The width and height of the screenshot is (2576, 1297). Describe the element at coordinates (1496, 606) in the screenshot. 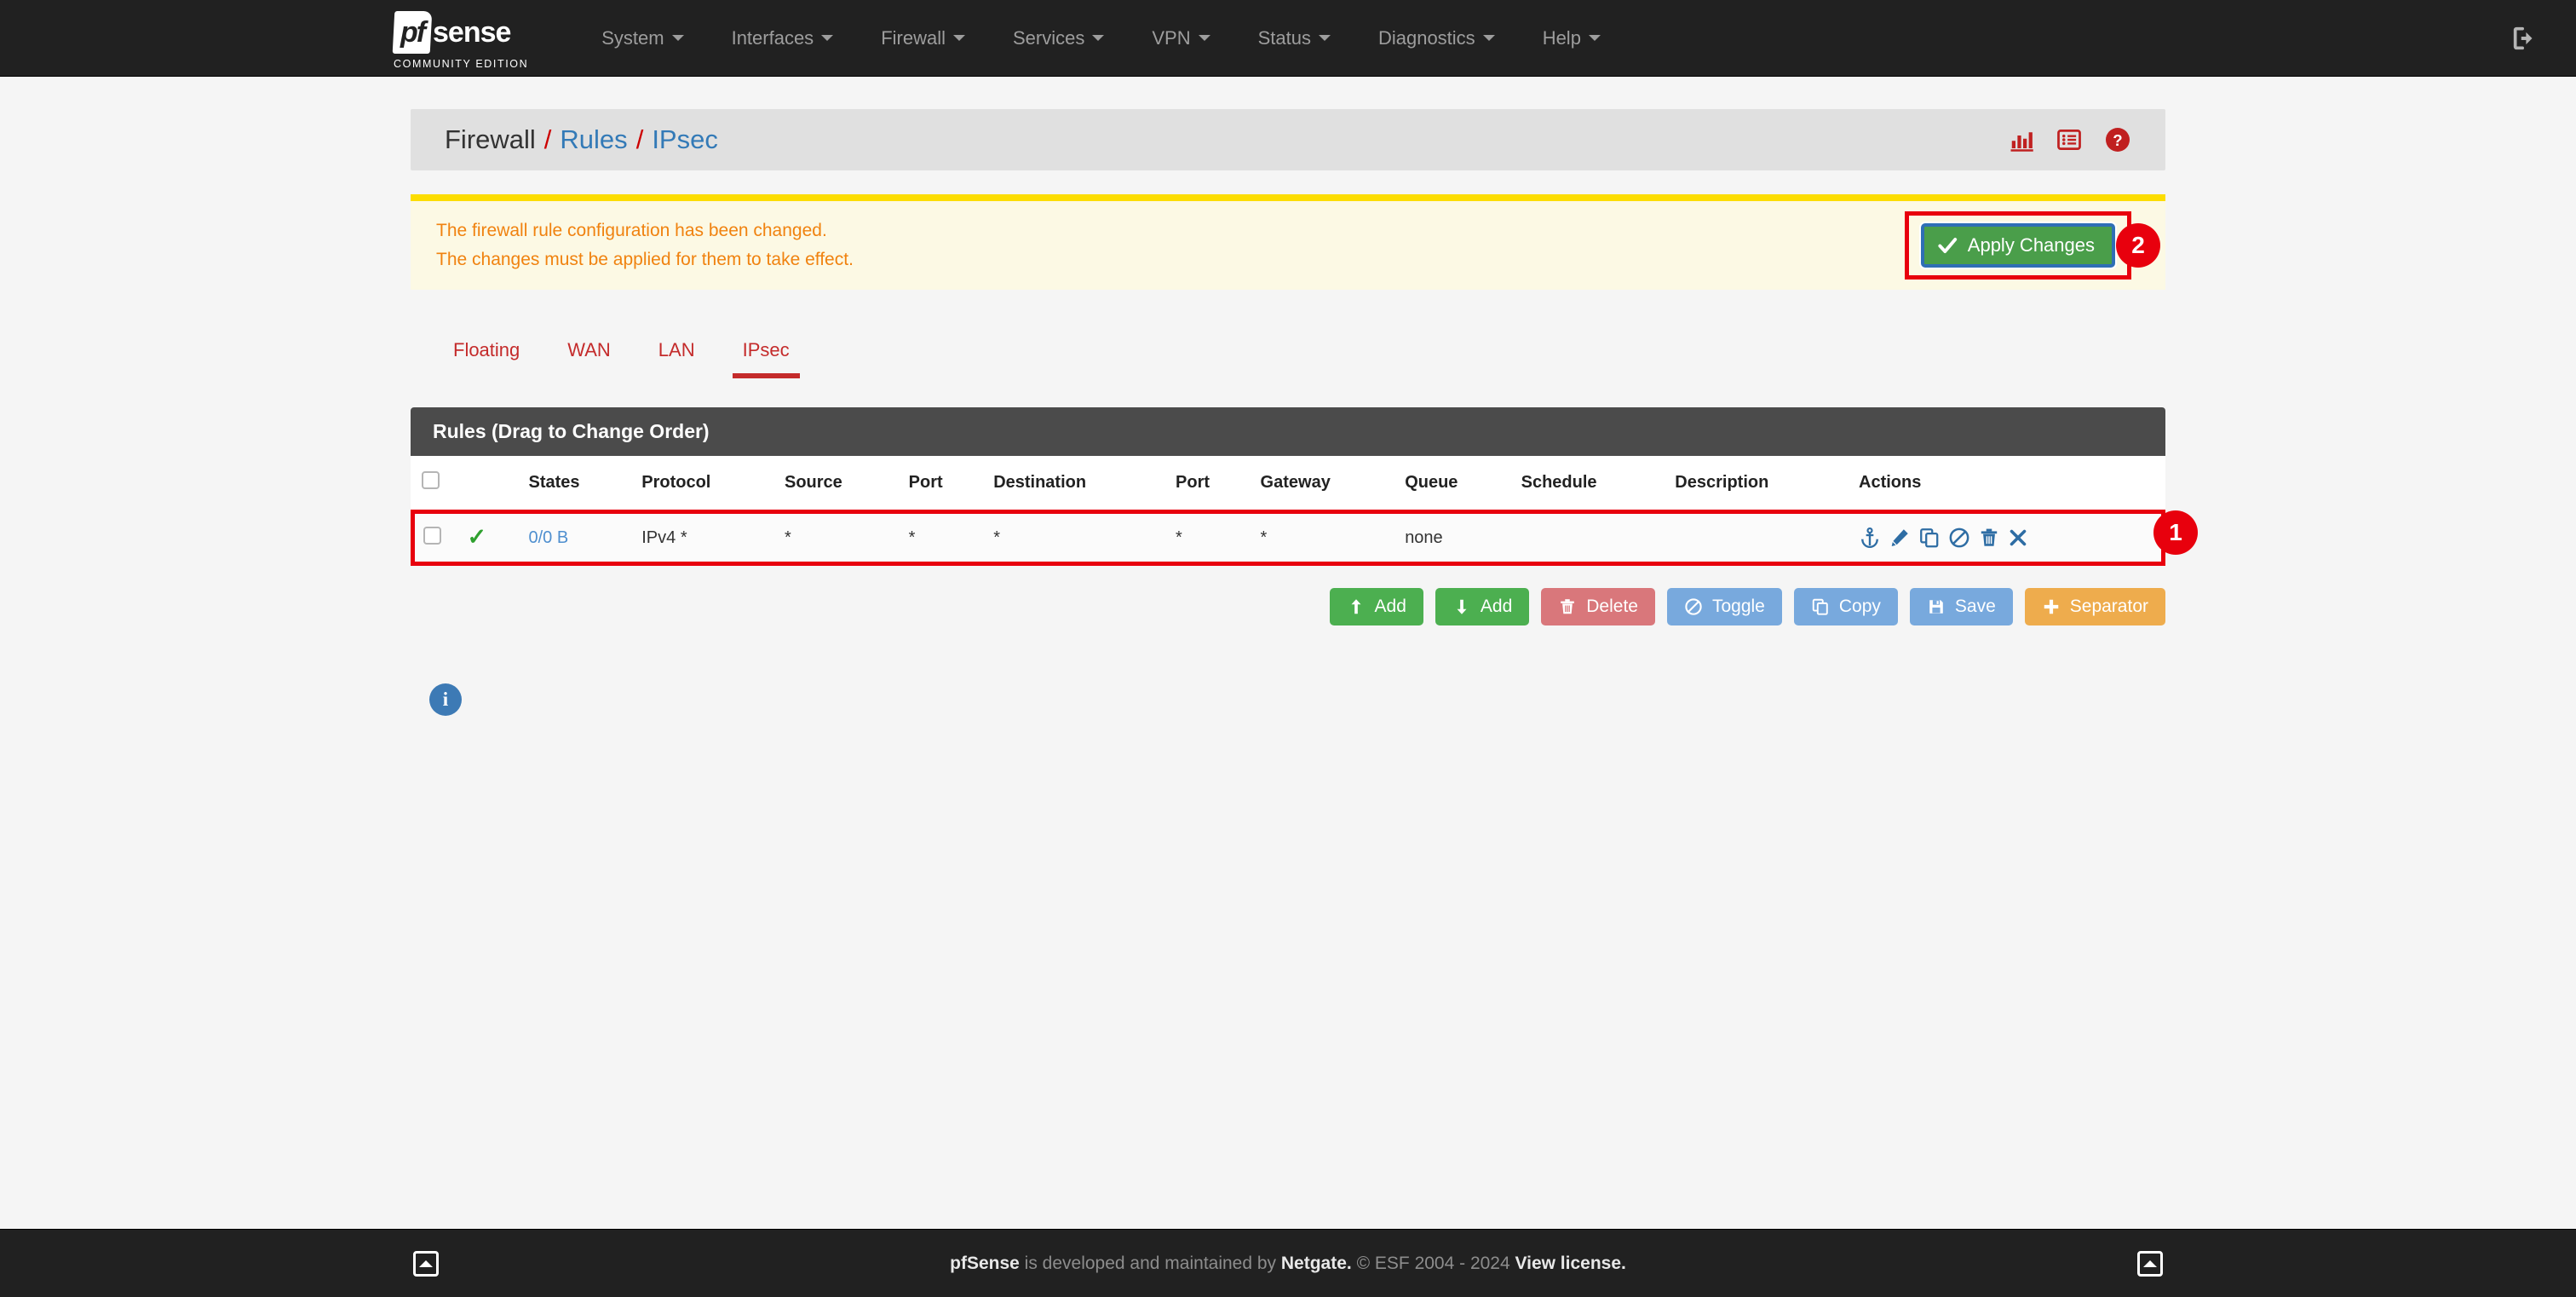

I see `add-rule-bottom-label: Add` at that location.